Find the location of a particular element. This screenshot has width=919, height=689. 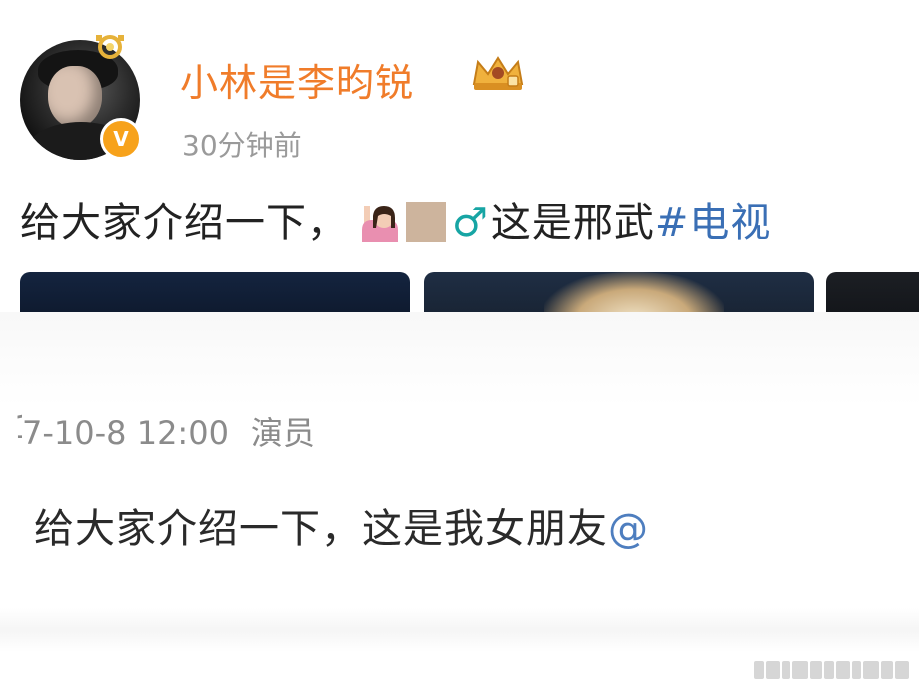

post-image-2-hair is located at coordinates (634, 292).